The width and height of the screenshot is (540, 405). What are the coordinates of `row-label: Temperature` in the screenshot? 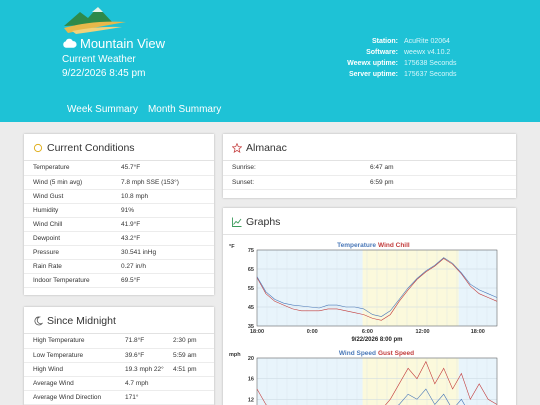 It's located at (68, 168).